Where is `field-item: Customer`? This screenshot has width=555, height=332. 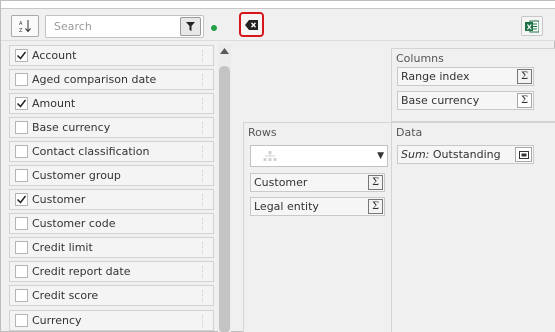 field-item: Customer is located at coordinates (111, 199).